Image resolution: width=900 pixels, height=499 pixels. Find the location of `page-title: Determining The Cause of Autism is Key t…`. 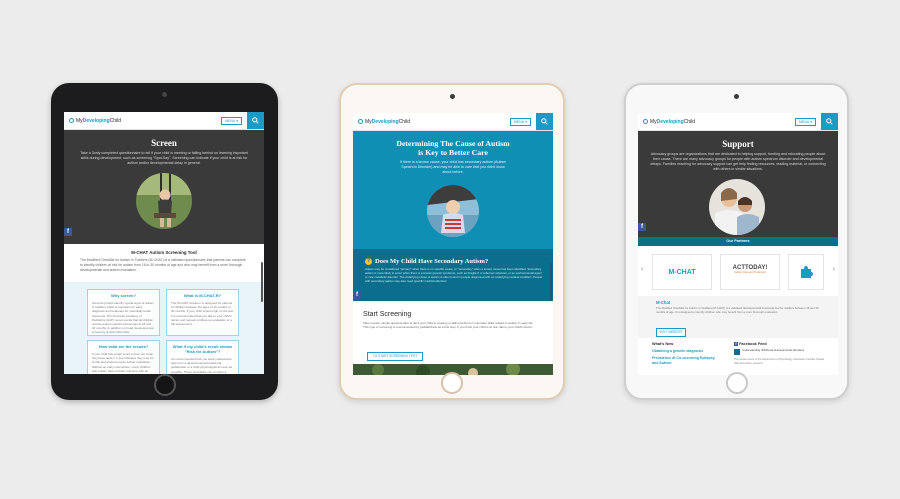

page-title: Determining The Cause of Autism is Key t… is located at coordinates (453, 148).